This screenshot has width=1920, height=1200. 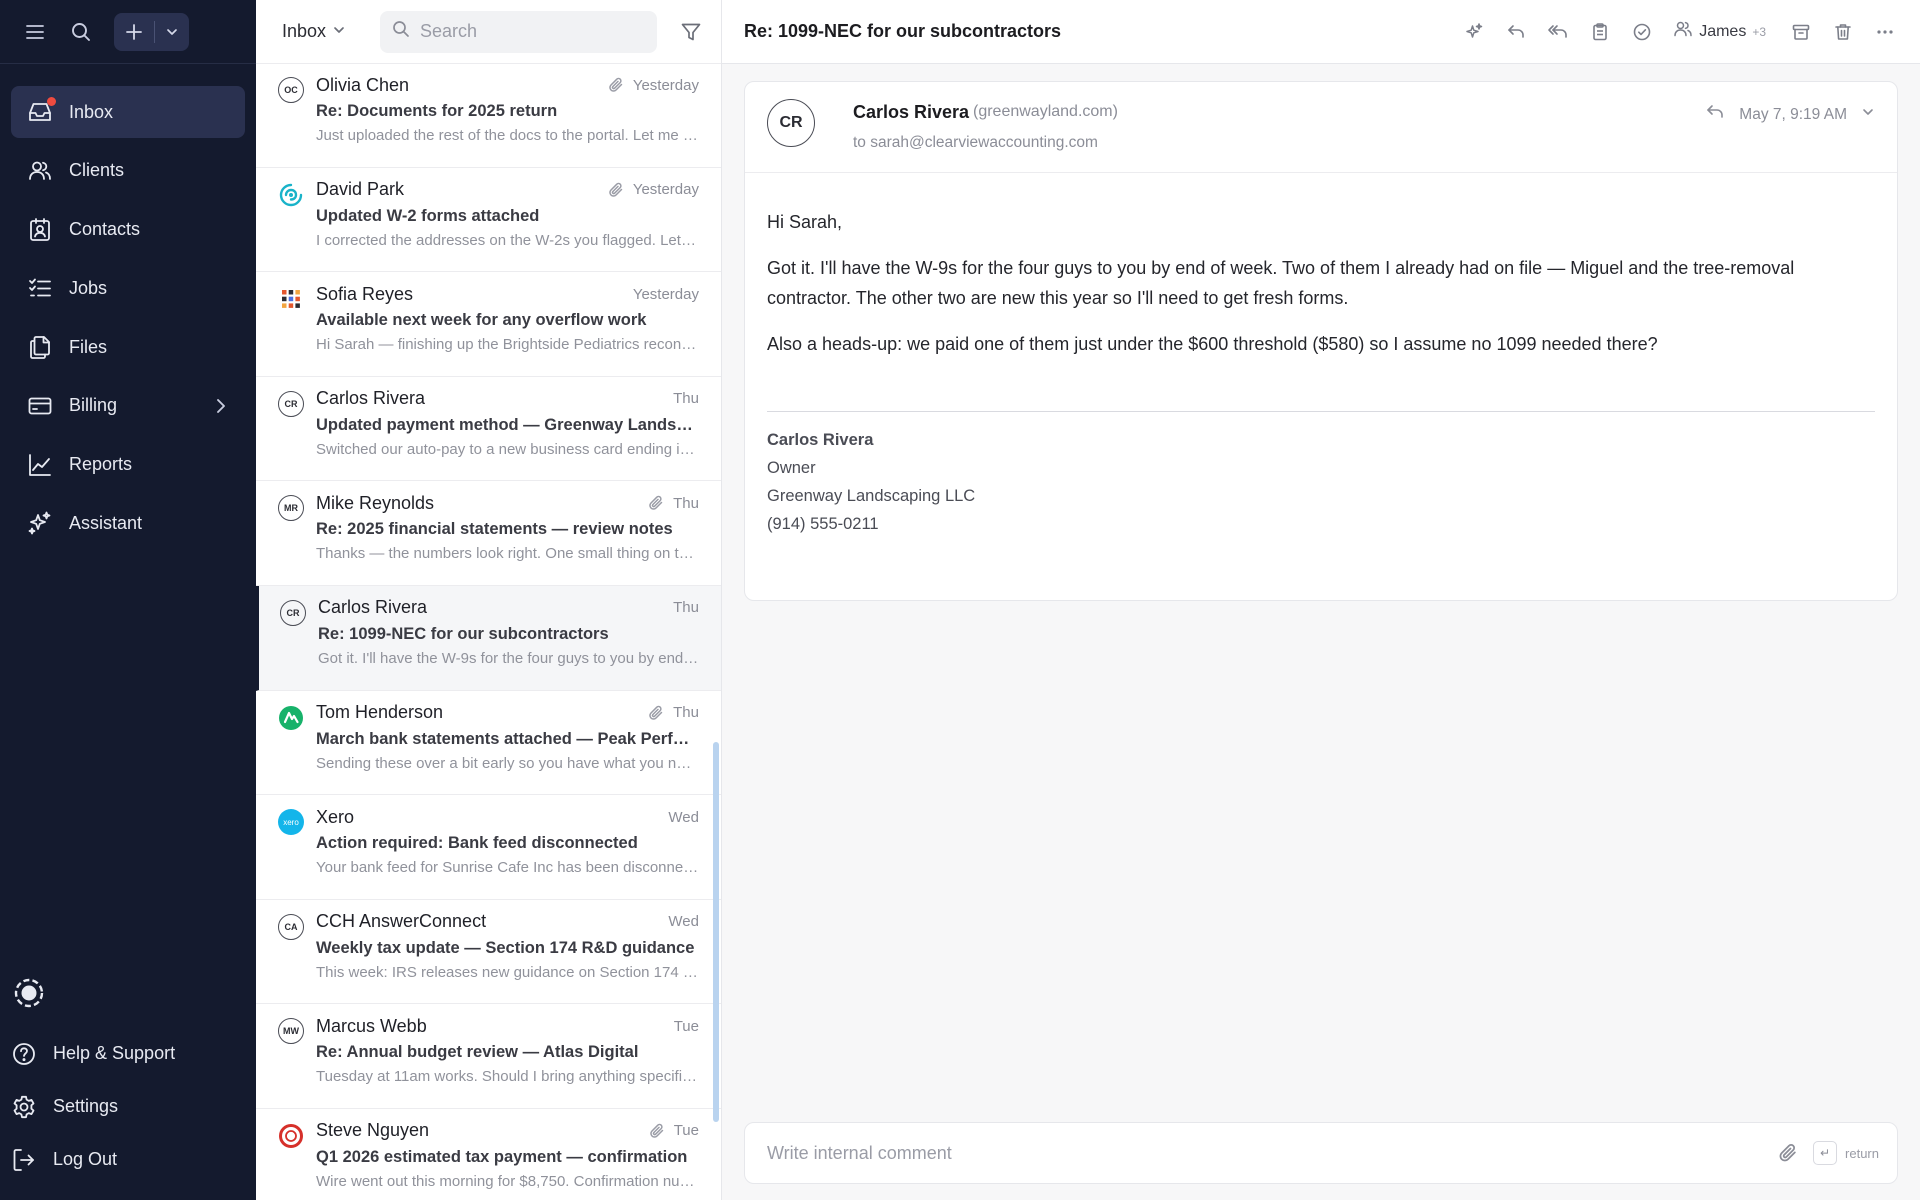 I want to click on message-sender: Olivia Chen, so click(x=363, y=84).